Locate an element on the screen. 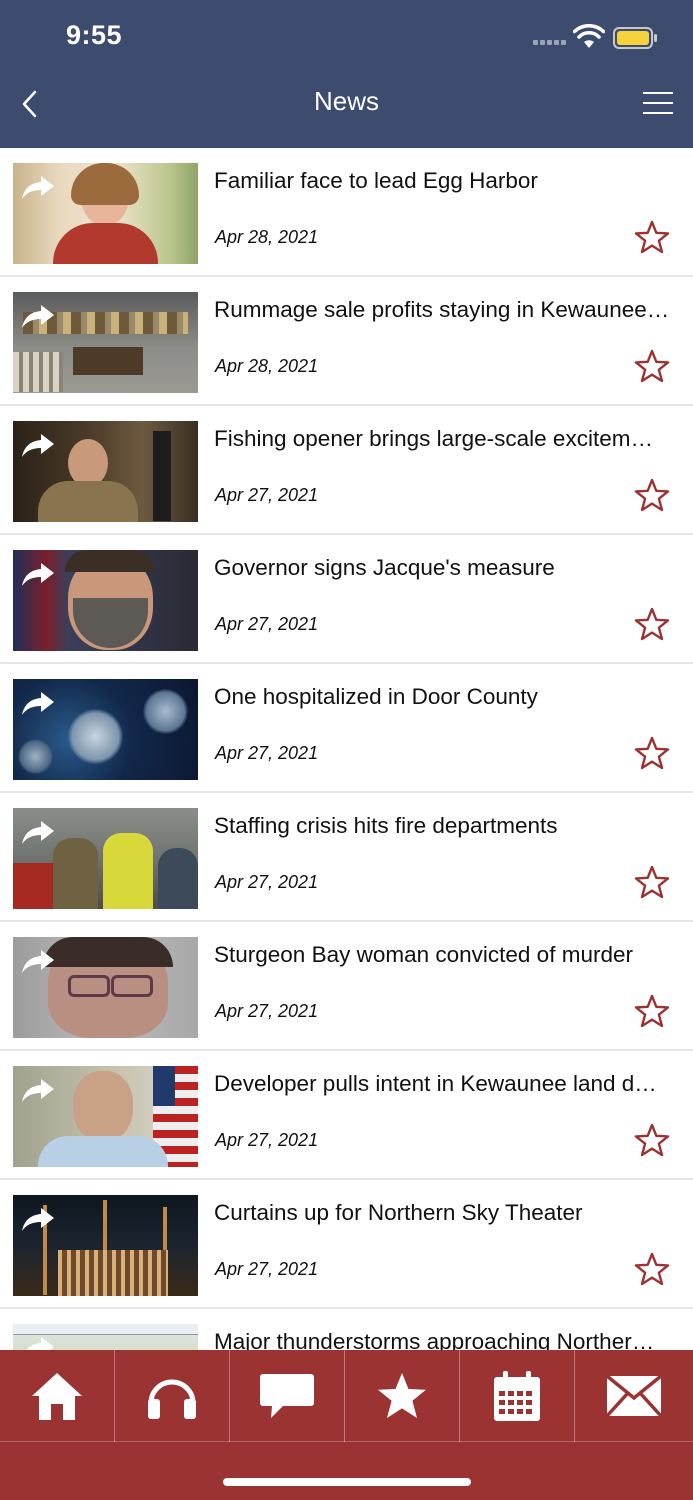 This screenshot has height=1500, width=693. tab-listen is located at coordinates (172, 1396).